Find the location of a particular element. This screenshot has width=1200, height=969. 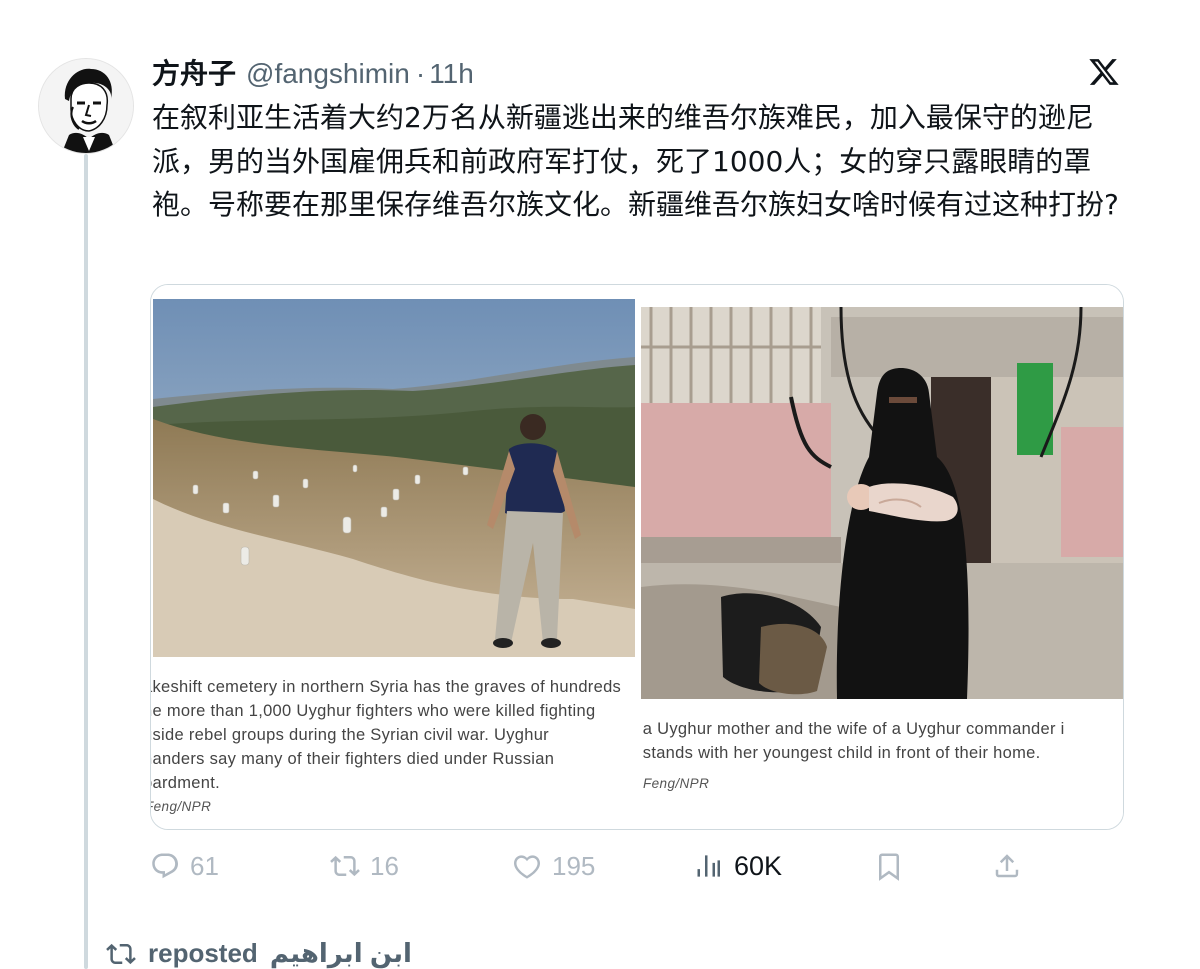

timestamp: 11h is located at coordinates (451, 74).